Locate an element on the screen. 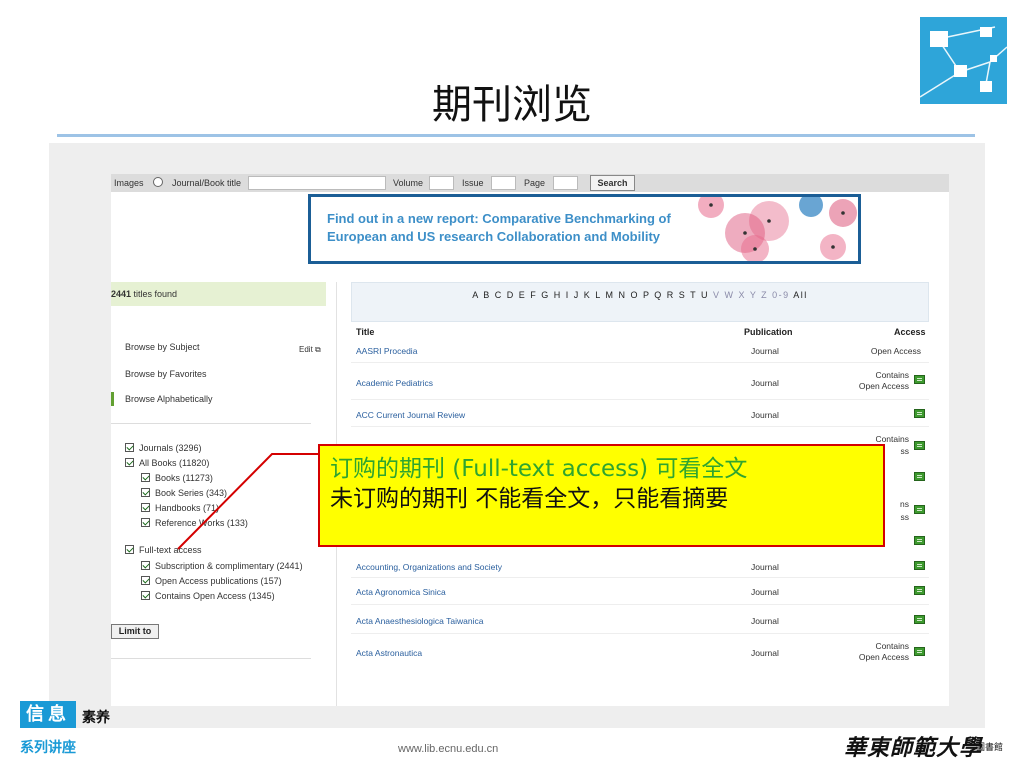 Image resolution: width=1024 pixels, height=768 pixels. filter-journals: Journals (3296) is located at coordinates (163, 448).